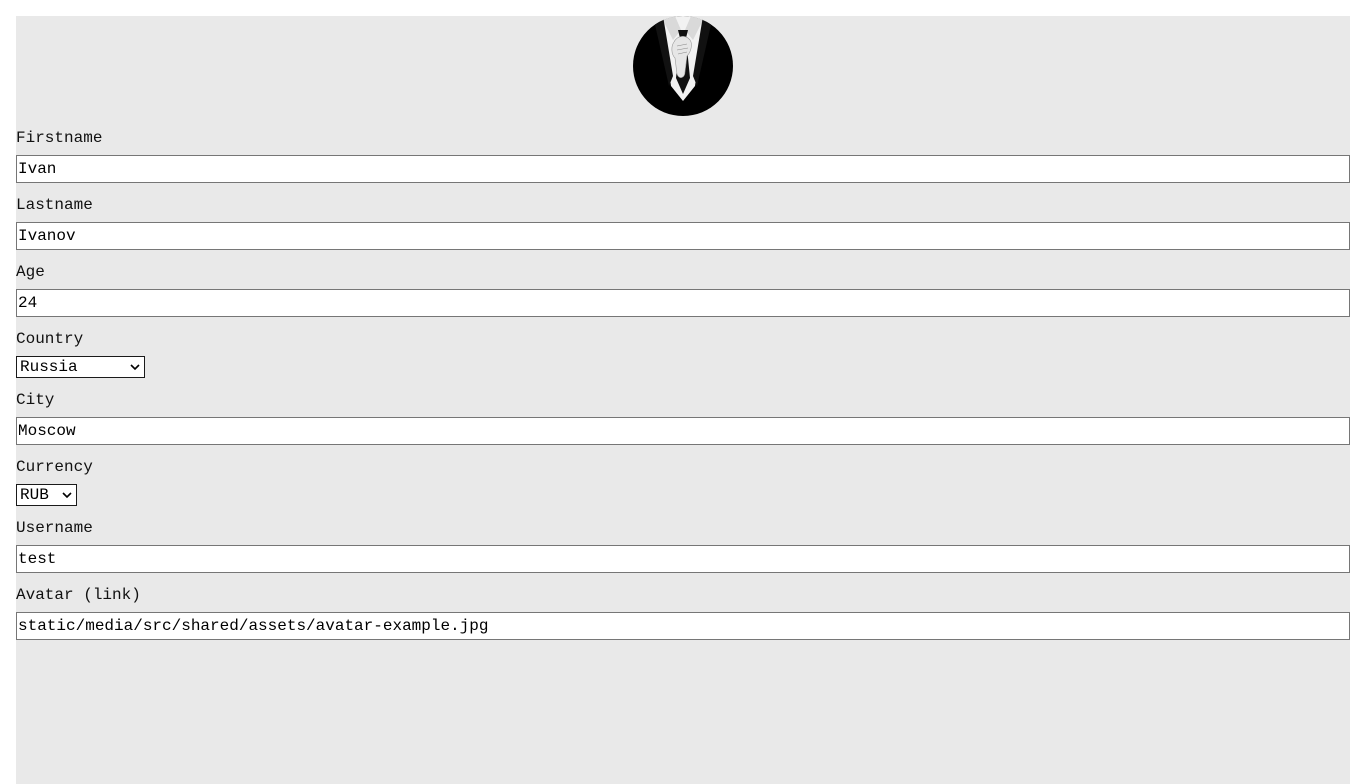 This screenshot has height=784, width=1350. I want to click on age-label: Age, so click(30, 272).